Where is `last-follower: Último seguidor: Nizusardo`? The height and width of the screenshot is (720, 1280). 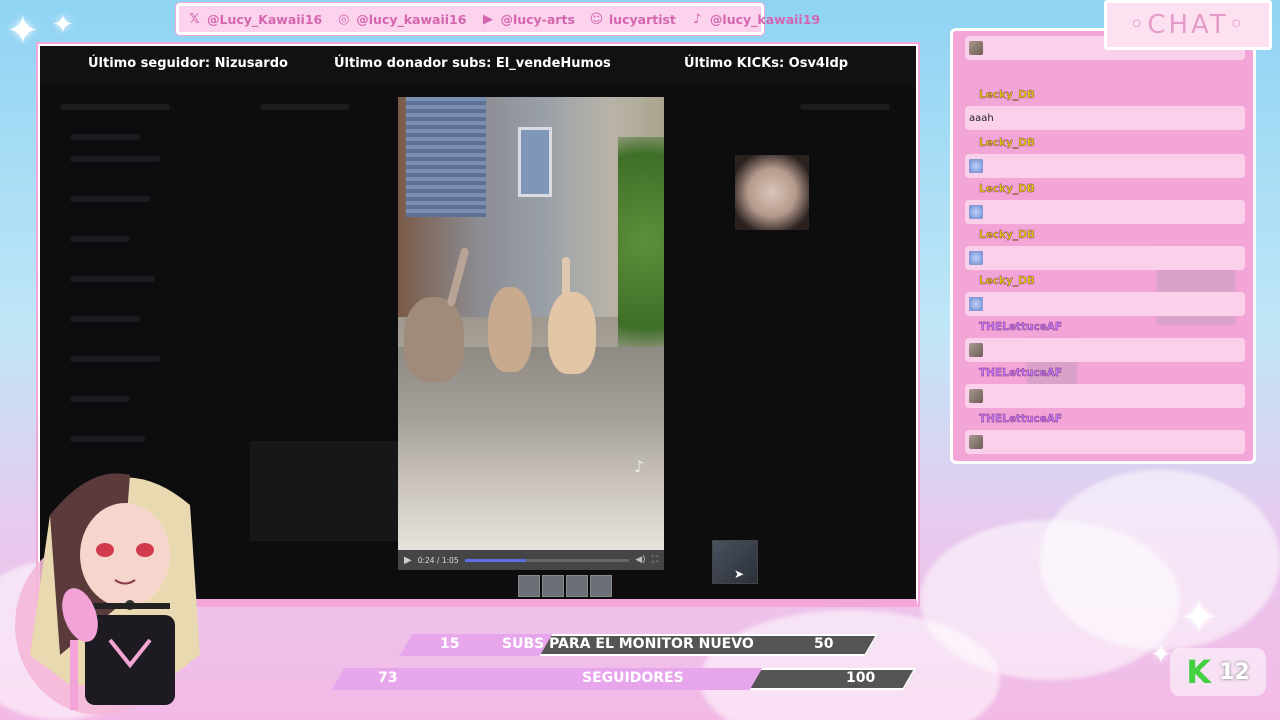 last-follower: Último seguidor: Nizusardo is located at coordinates (188, 63).